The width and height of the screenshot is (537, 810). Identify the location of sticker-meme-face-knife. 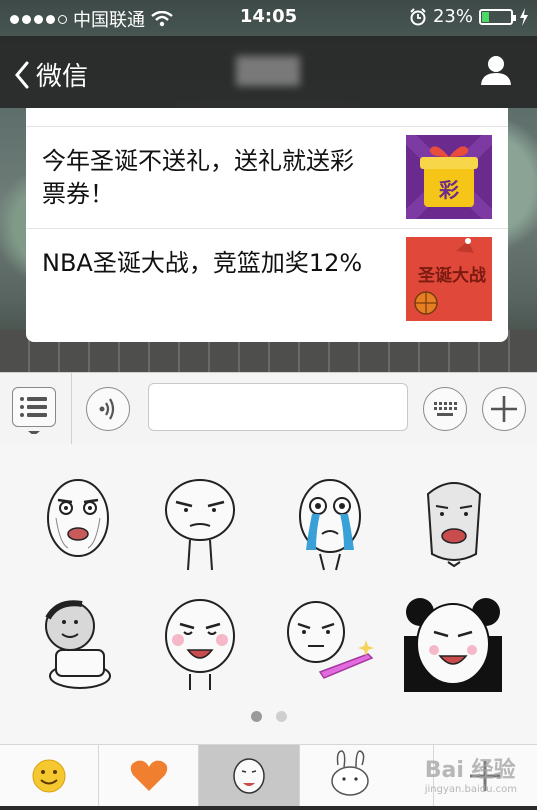
(328, 644).